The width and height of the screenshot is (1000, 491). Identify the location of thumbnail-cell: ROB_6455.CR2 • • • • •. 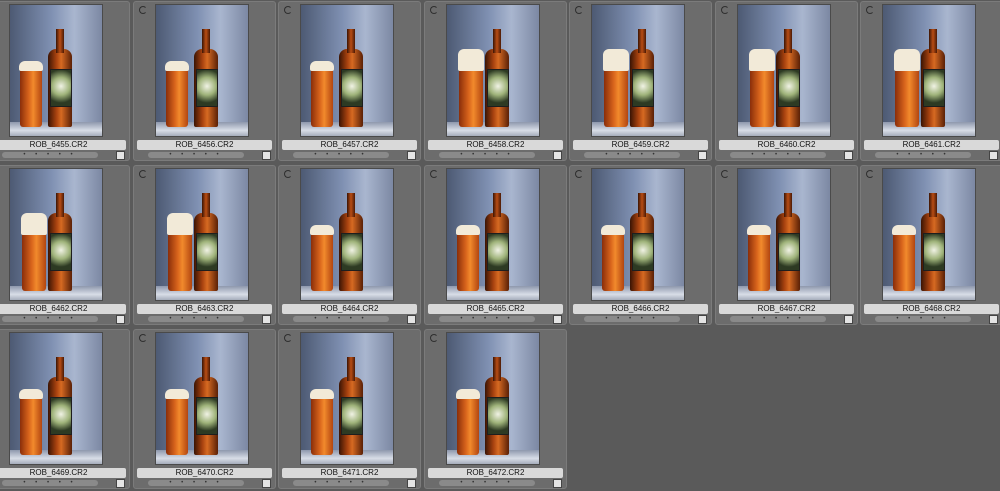
(65, 81).